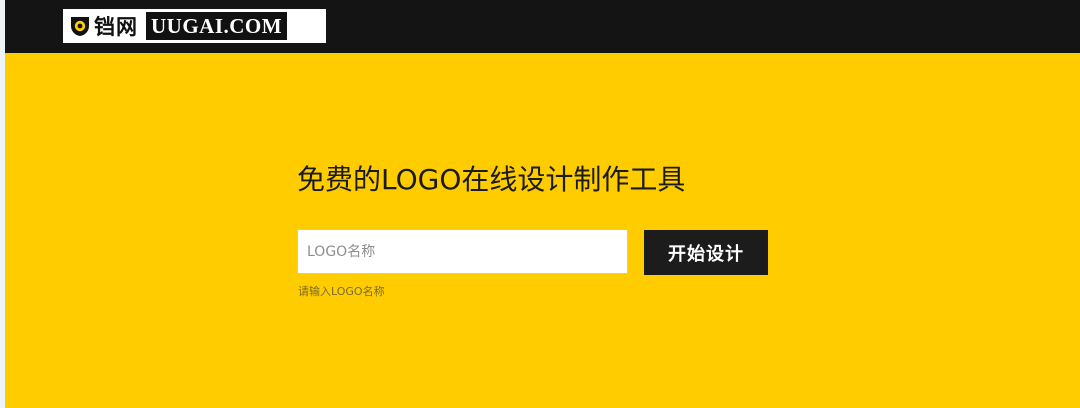 This screenshot has height=408, width=1080. I want to click on start-design-button: 开始设计, so click(706, 252).